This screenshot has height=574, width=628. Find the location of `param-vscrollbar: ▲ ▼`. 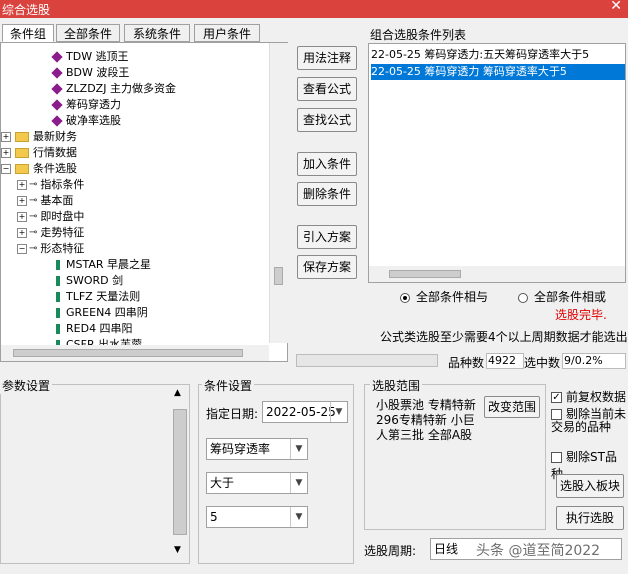

param-vscrollbar: ▲ ▼ is located at coordinates (180, 474).